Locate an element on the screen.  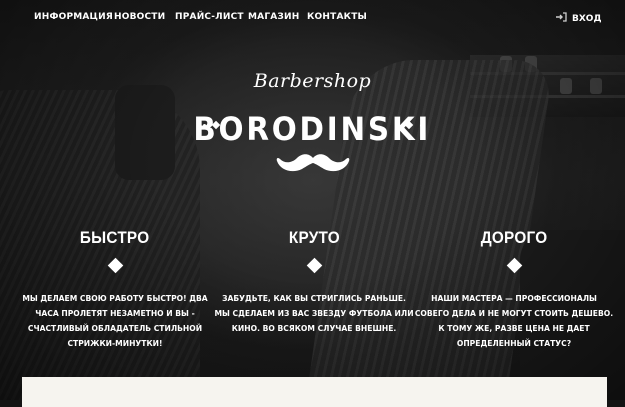
nav-item-contacts: КОНТАКТЫ is located at coordinates (337, 17).